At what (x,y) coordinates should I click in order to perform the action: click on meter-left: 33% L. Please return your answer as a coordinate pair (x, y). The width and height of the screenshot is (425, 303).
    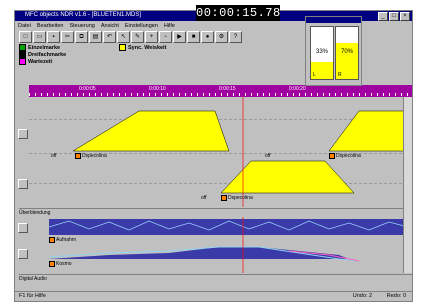
    Looking at the image, I should click on (322, 53).